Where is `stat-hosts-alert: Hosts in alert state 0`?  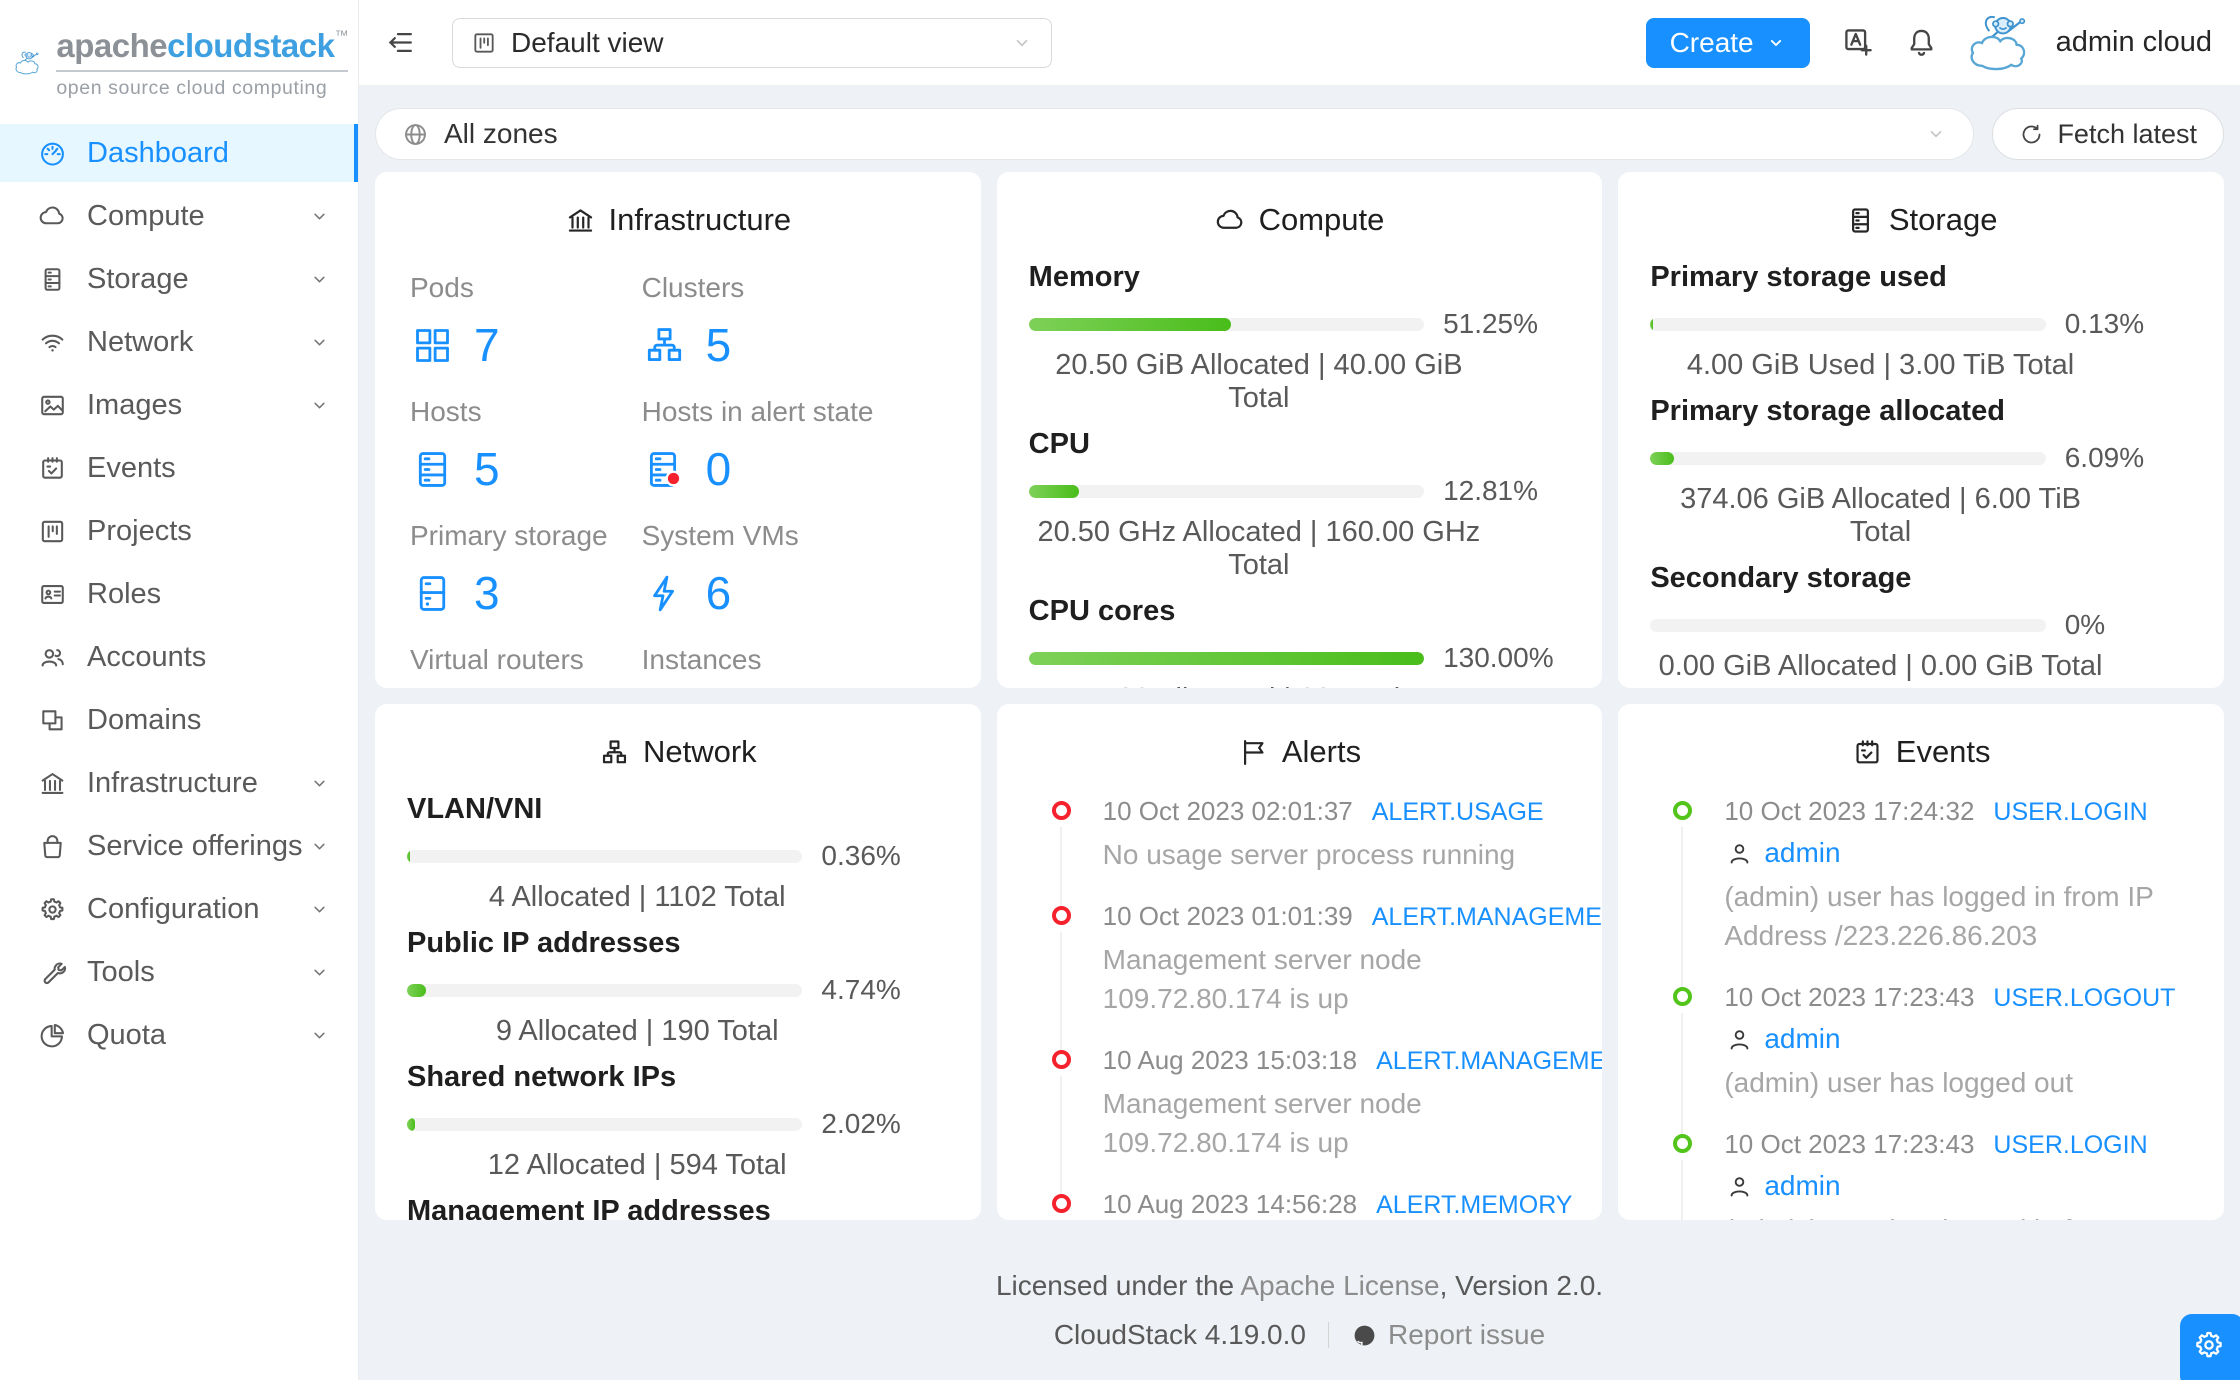 stat-hosts-alert: Hosts in alert state 0 is located at coordinates (795, 446).